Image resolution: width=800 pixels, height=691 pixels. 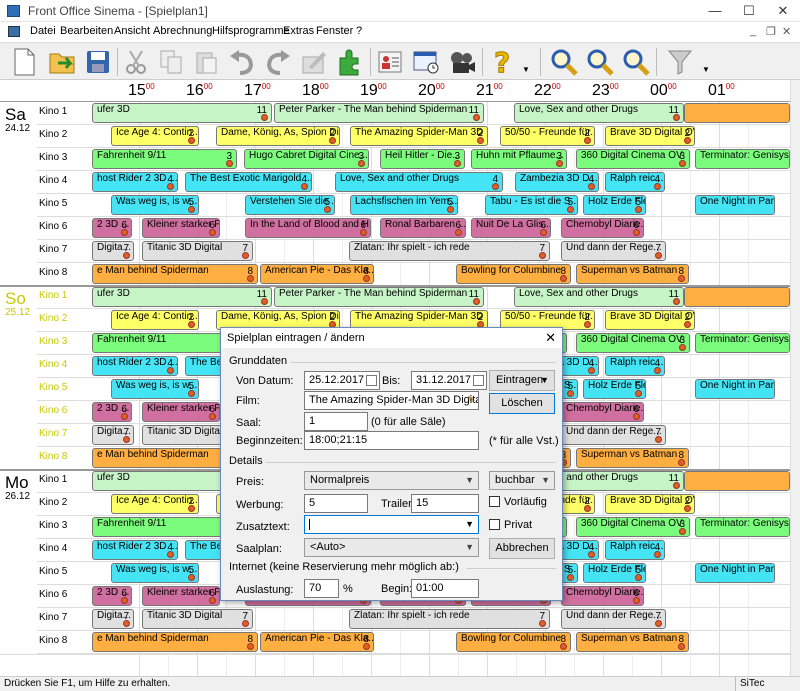 I want to click on screening-block: Titanic 3D Digital7, so click(x=197, y=619).